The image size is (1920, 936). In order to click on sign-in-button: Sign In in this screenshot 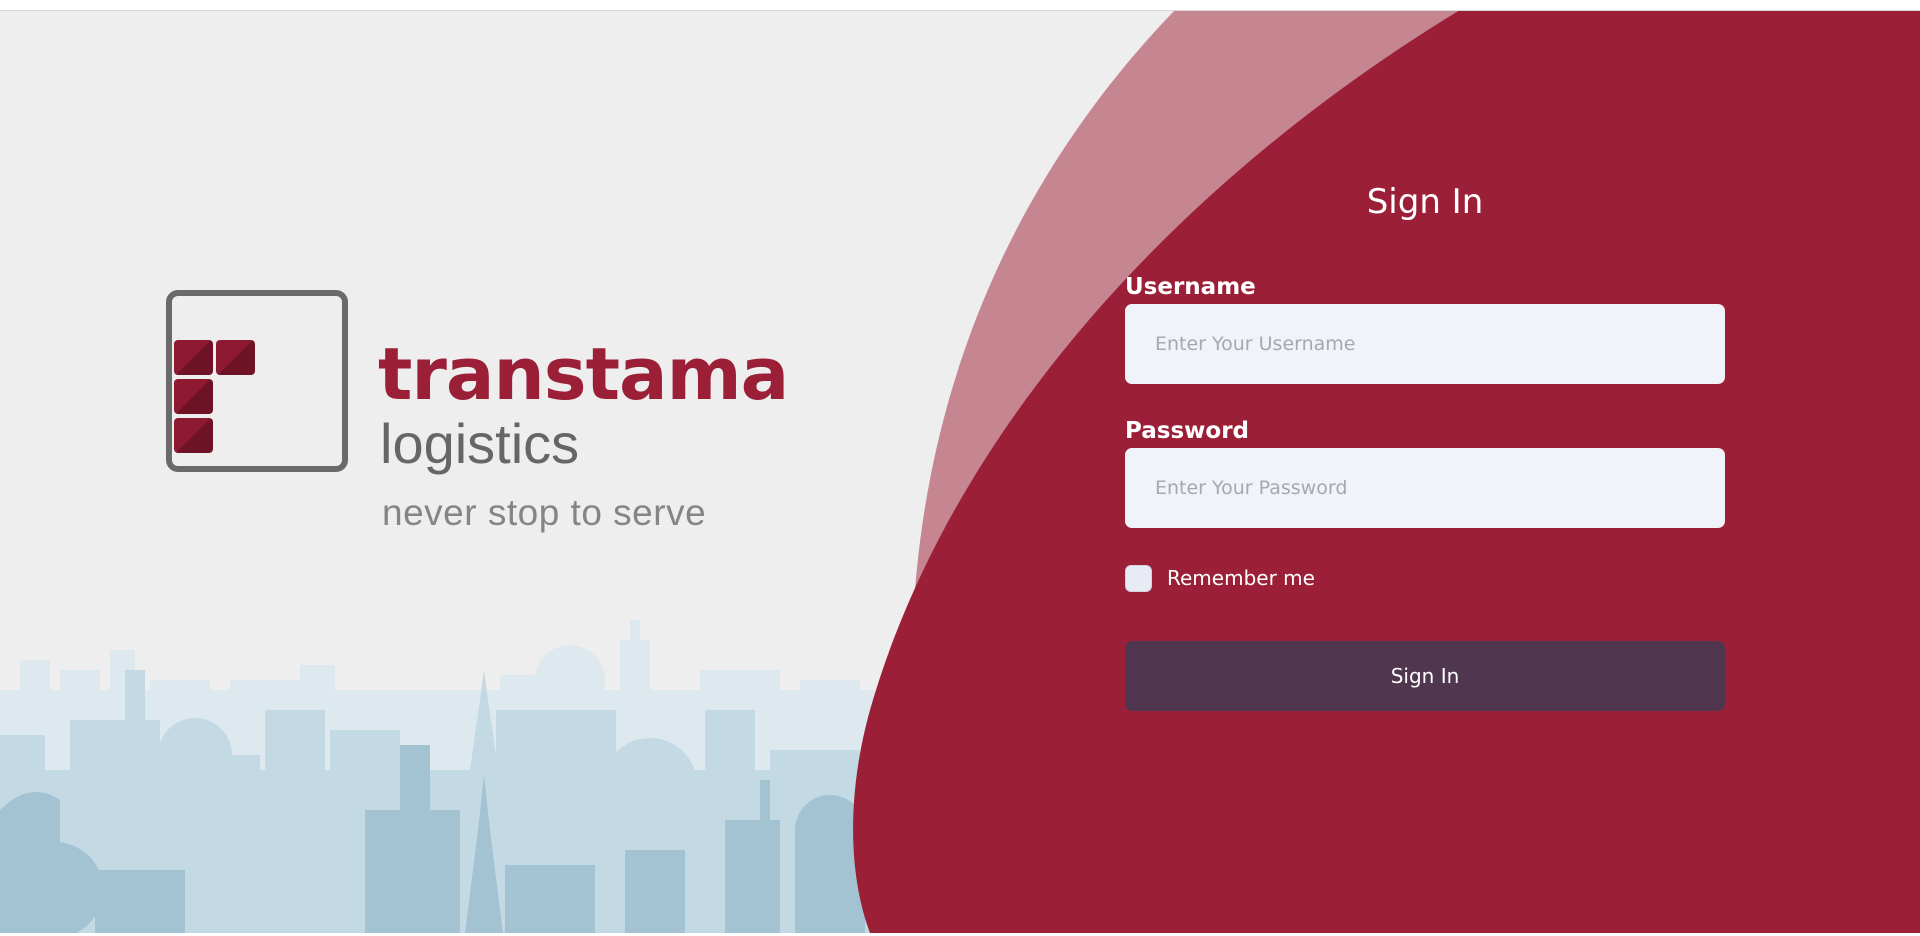, I will do `click(1425, 676)`.